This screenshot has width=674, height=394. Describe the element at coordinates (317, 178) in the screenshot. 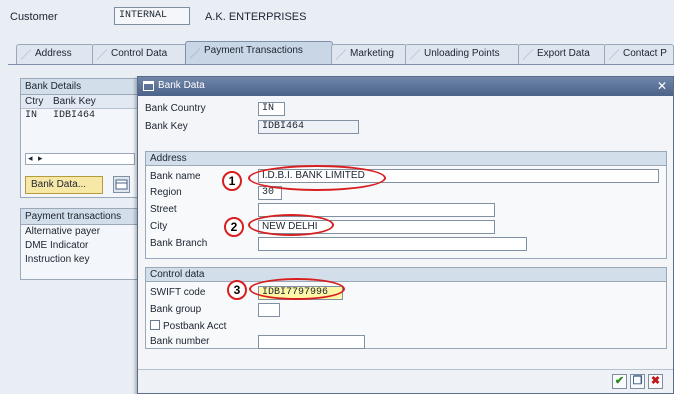

I see `callout-oval-bank-name` at that location.